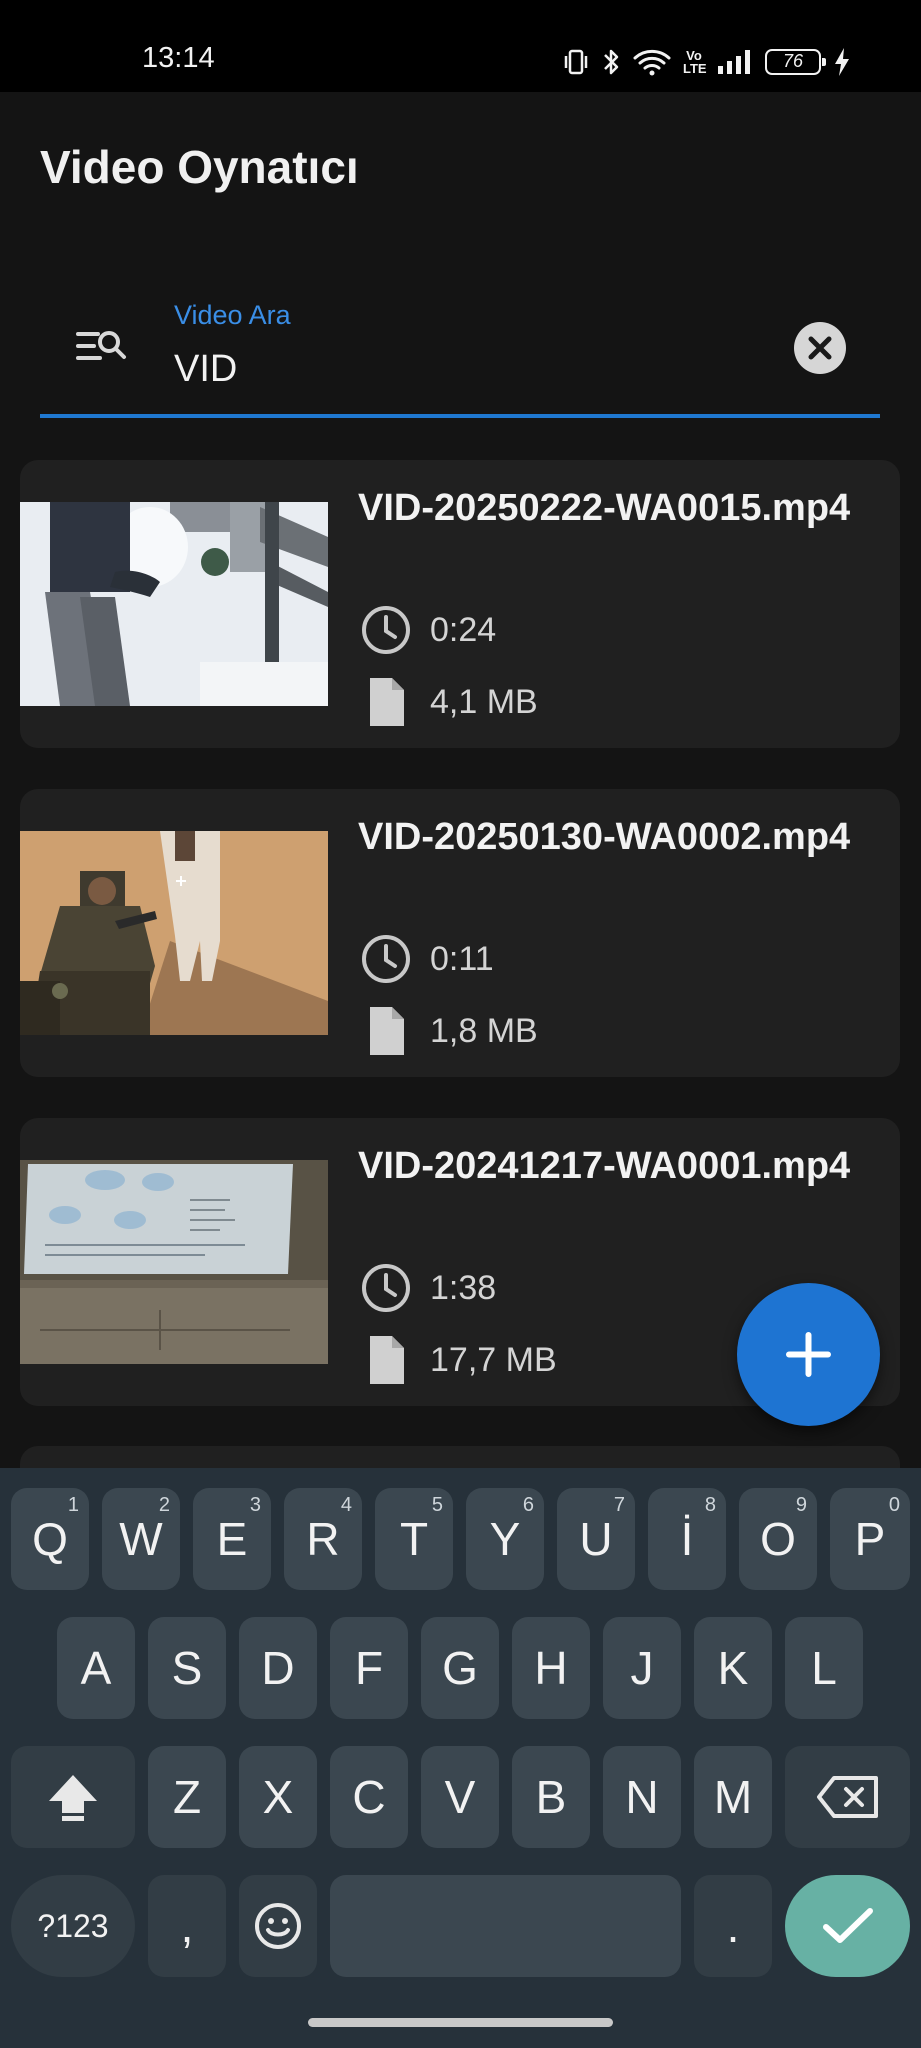 The width and height of the screenshot is (921, 2048). What do you see at coordinates (493, 1359) in the screenshot?
I see `size-text: 17,7 MB` at bounding box center [493, 1359].